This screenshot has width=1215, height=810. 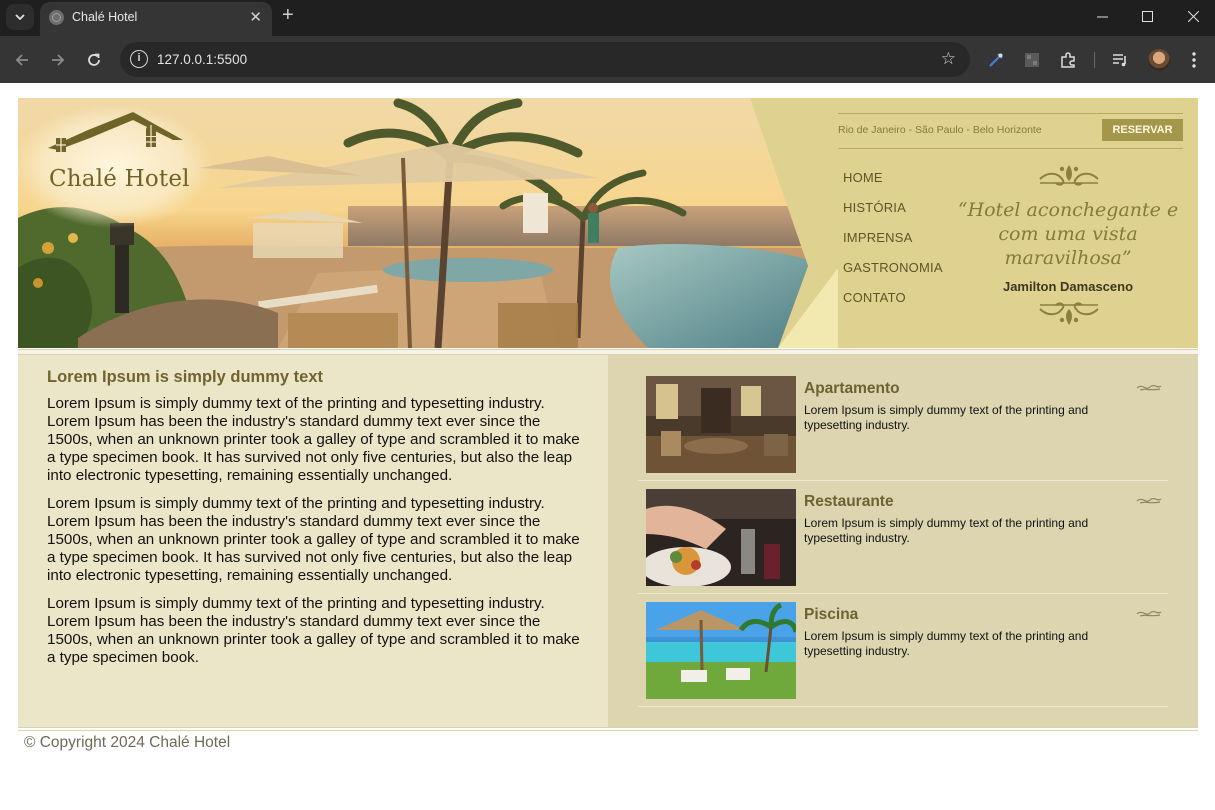 I want to click on content-title: Lorem Ipsum is simply dummy text, so click(x=185, y=377).